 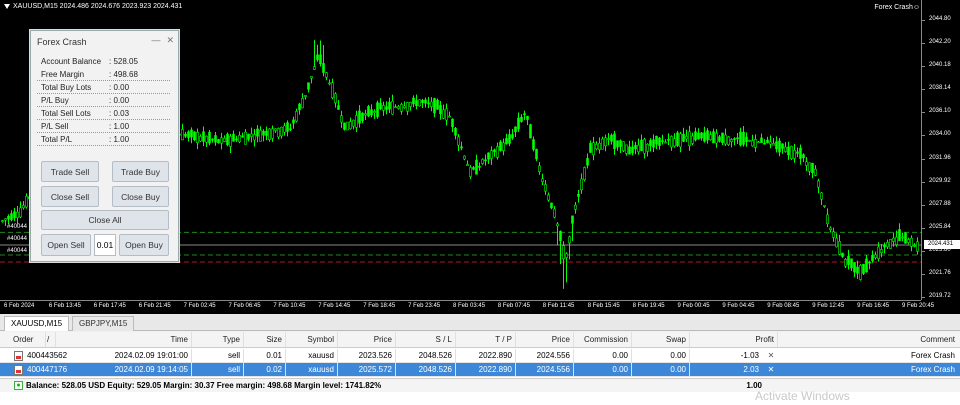 What do you see at coordinates (70, 171) in the screenshot?
I see `trade-sell-button: Trade Sell` at bounding box center [70, 171].